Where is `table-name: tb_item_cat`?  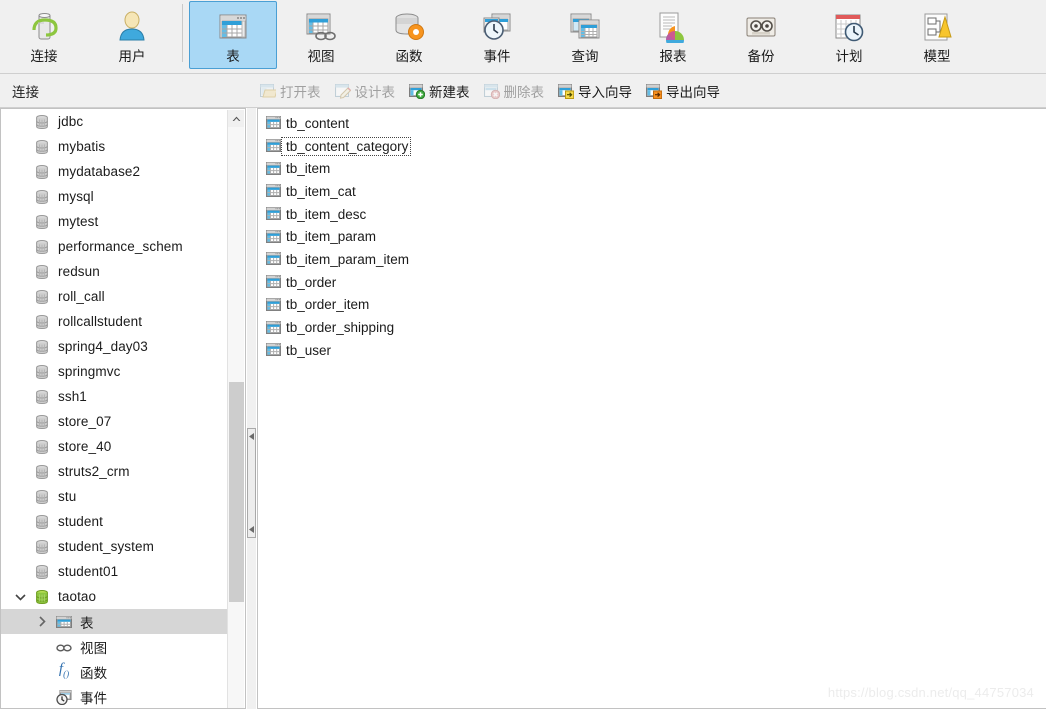 table-name: tb_item_cat is located at coordinates (321, 191).